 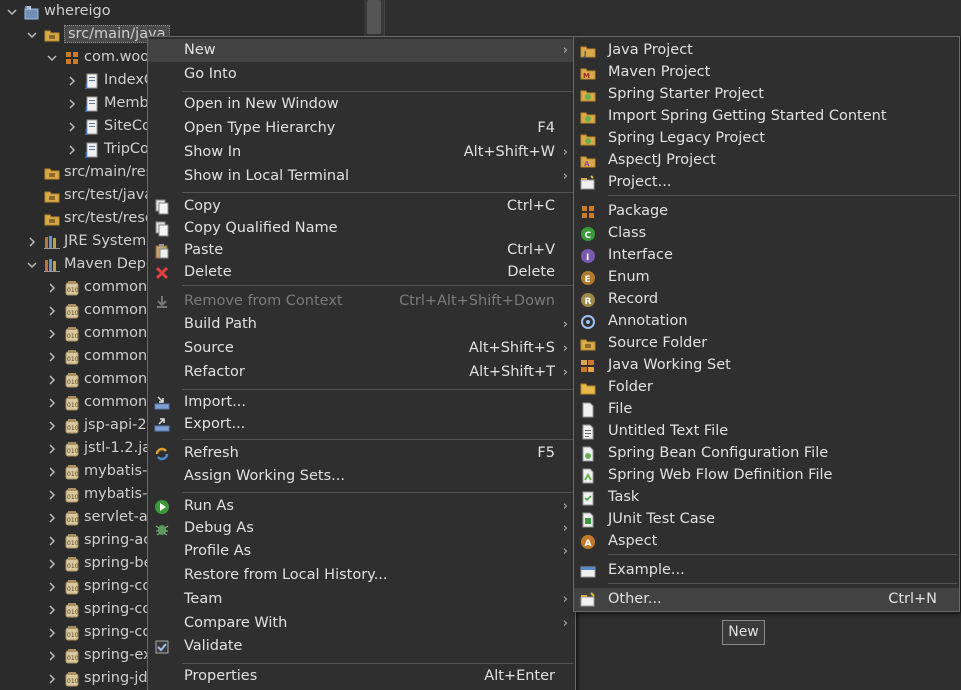 I want to click on copy-icon, so click(x=162, y=229).